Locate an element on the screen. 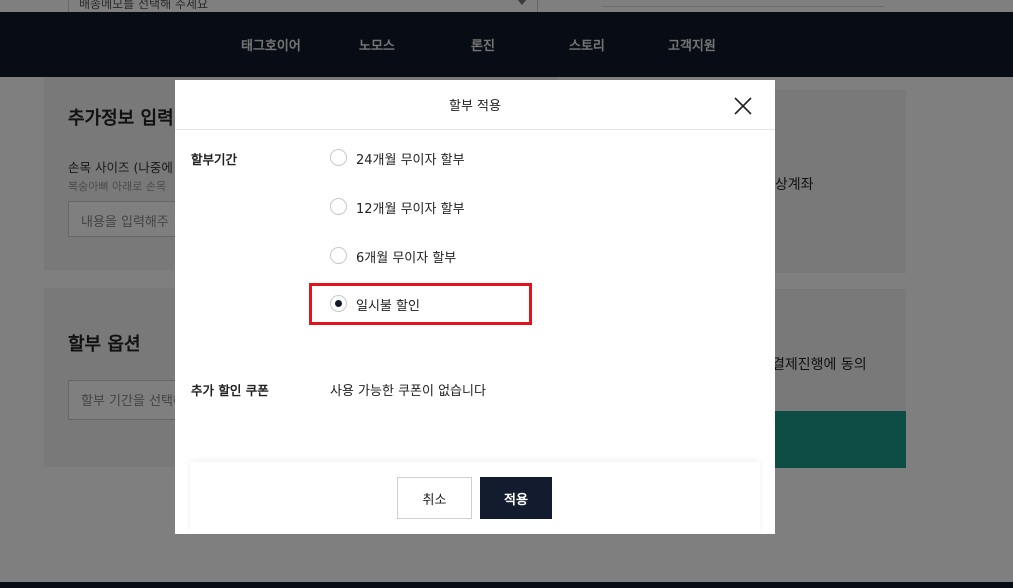 The width and height of the screenshot is (1013, 588). modal-footer: 취소 적용 is located at coordinates (475, 498).